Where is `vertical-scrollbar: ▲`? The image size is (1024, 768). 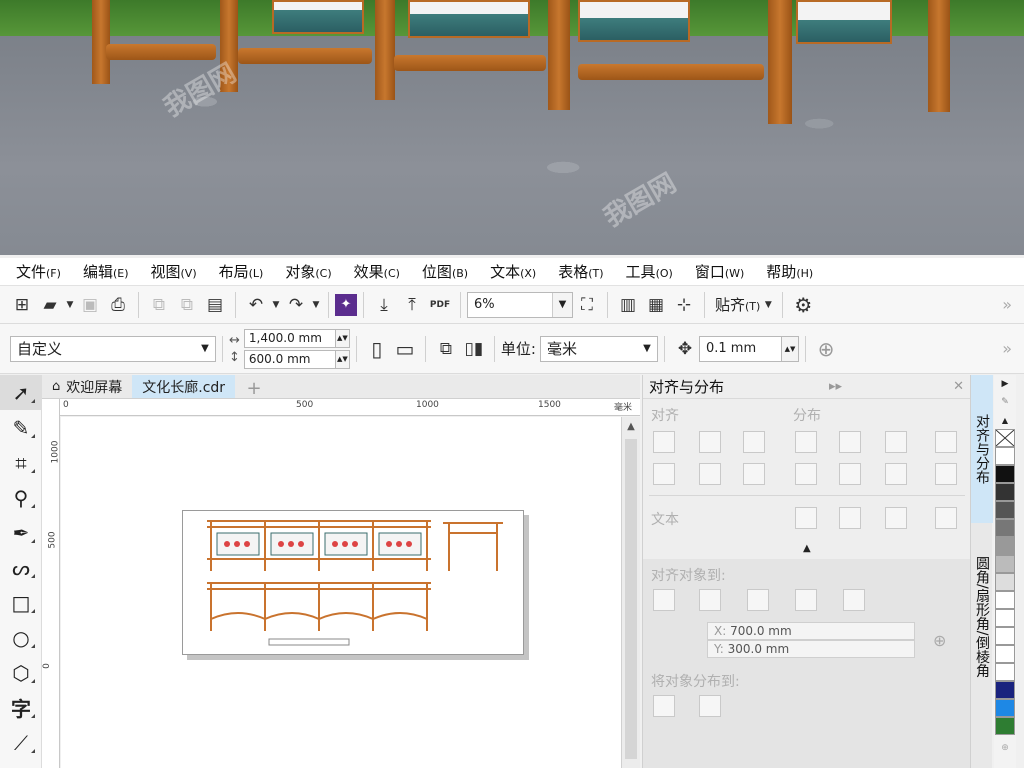 vertical-scrollbar: ▲ is located at coordinates (630, 592).